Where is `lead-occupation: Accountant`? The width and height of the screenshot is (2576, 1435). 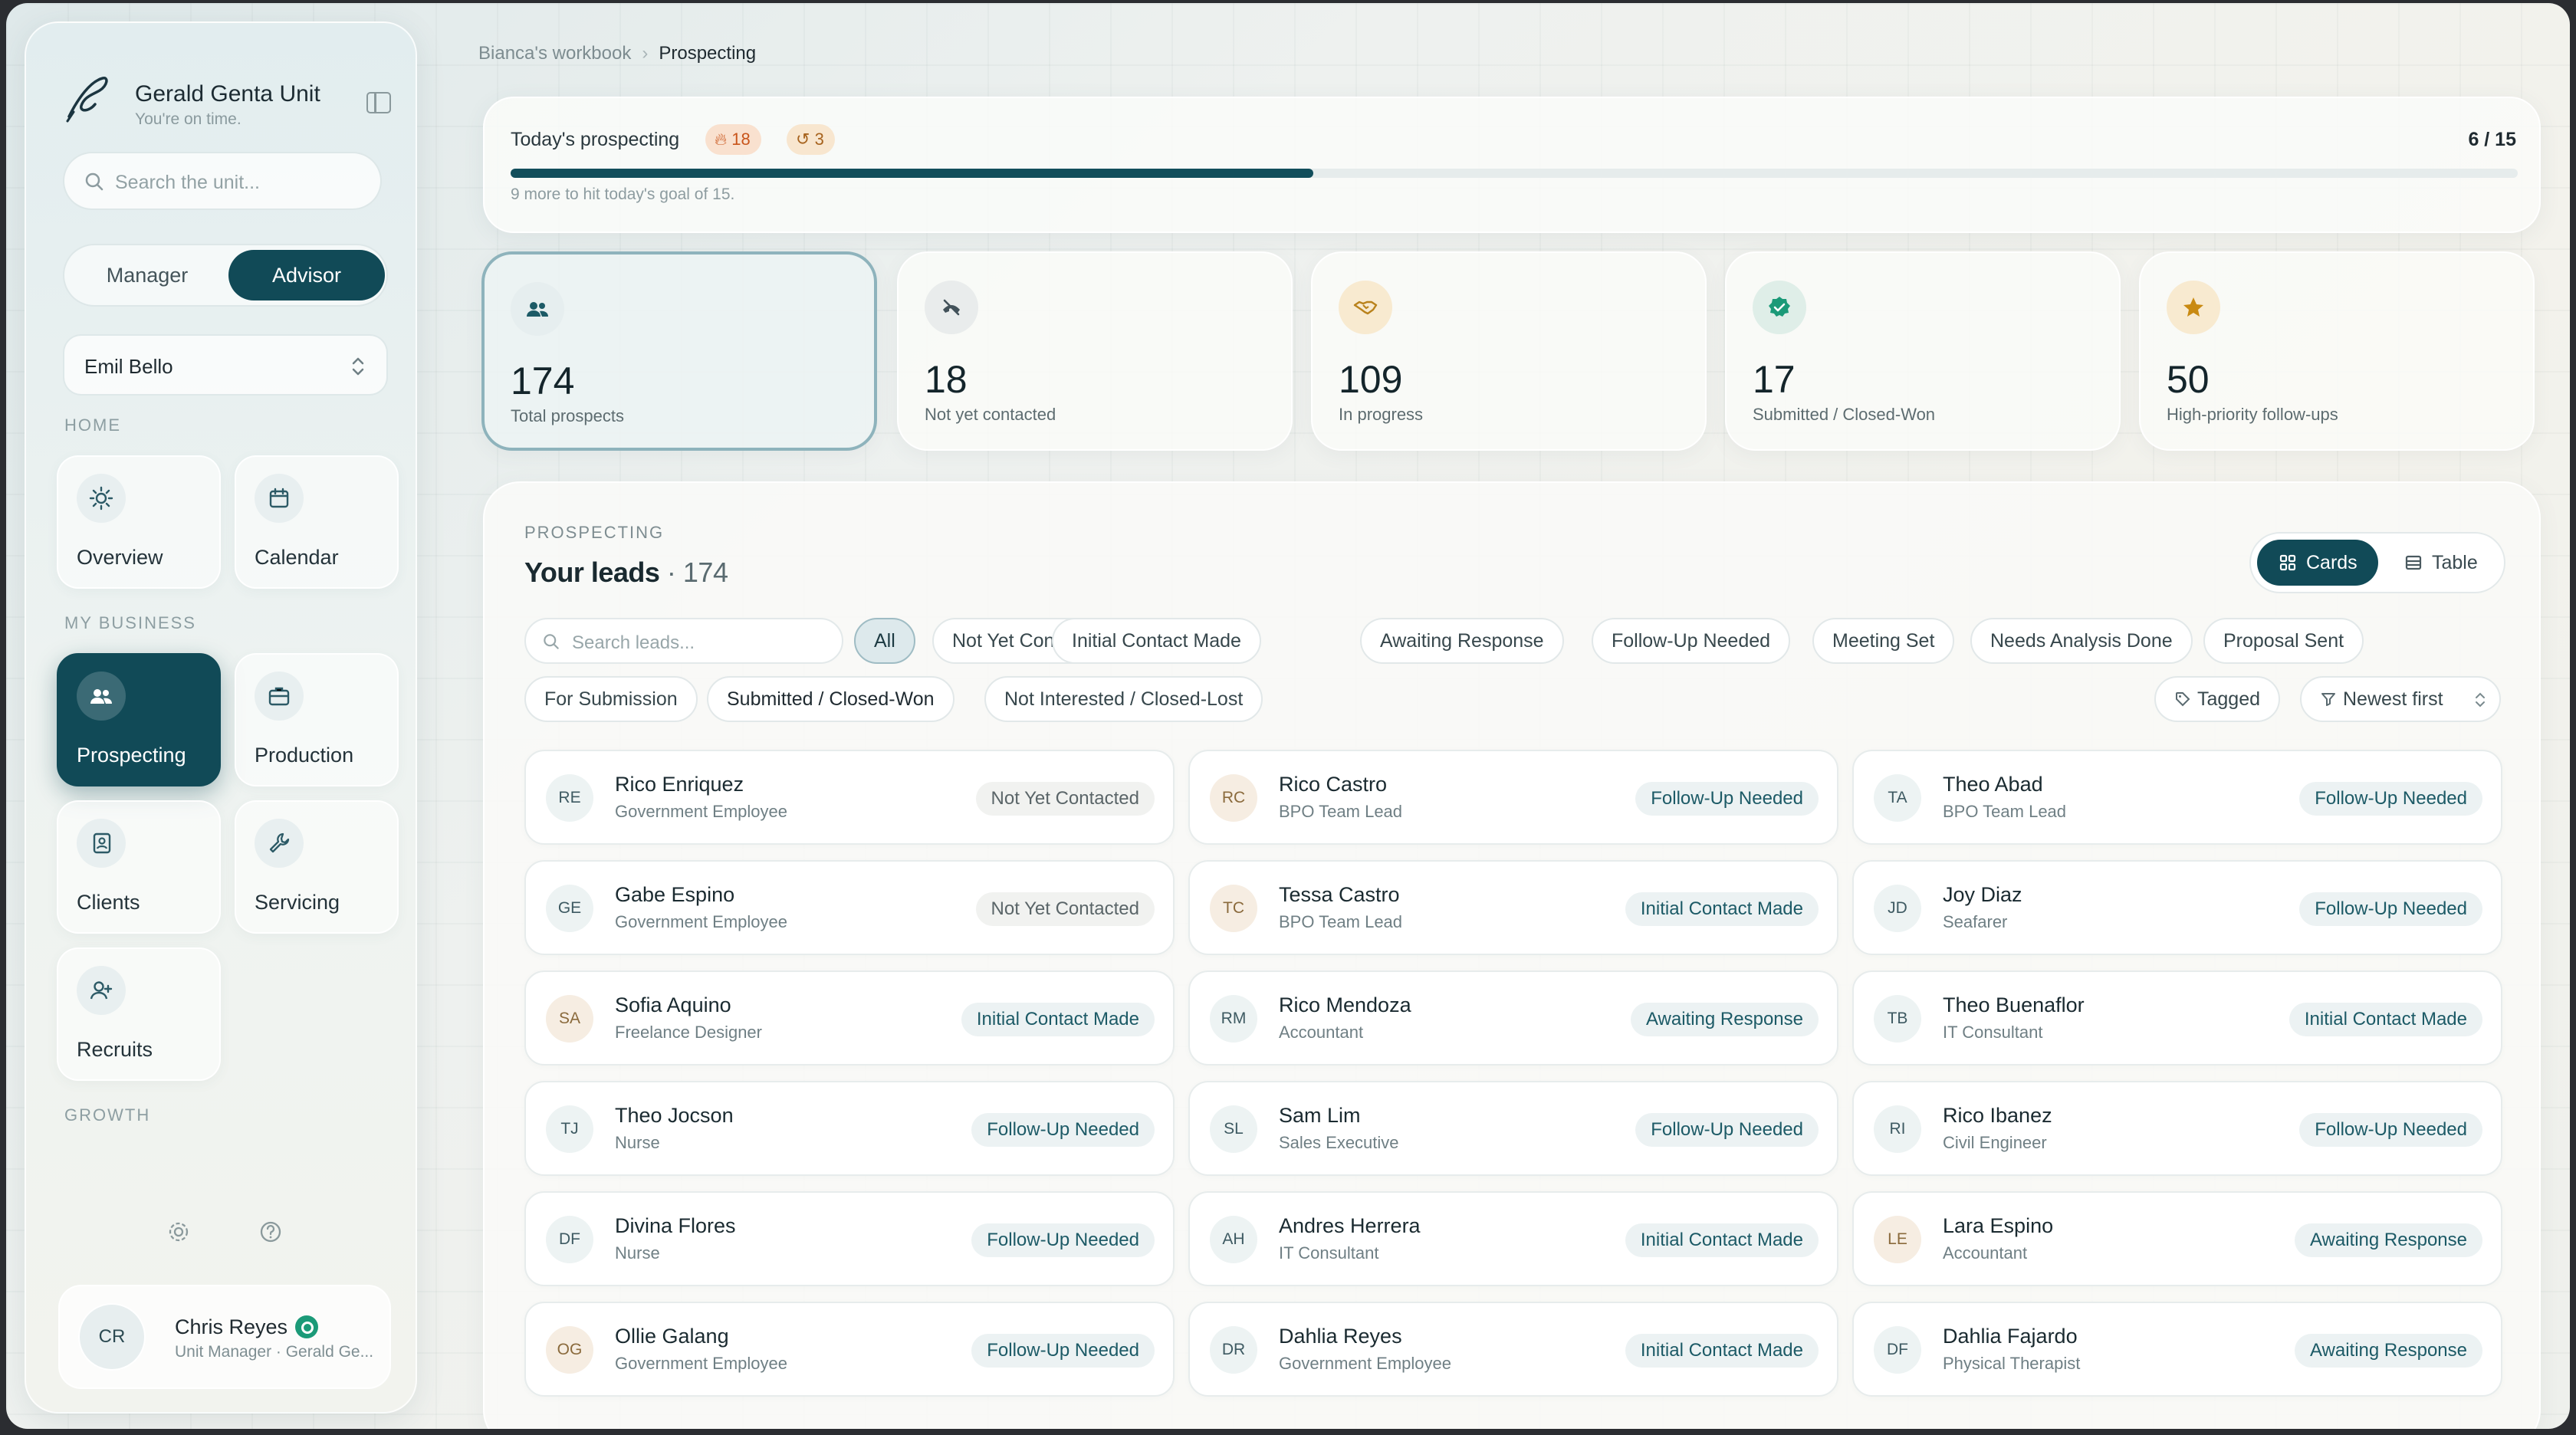
lead-occupation: Accountant is located at coordinates (1321, 1033).